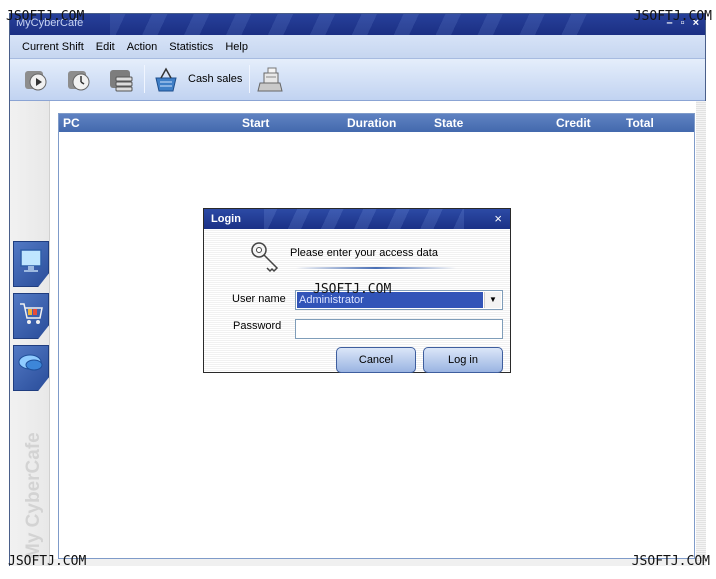 Image resolution: width=716 pixels, height=579 pixels. I want to click on watermark-bottom-left: JSOFTJ.COM, so click(47, 561).